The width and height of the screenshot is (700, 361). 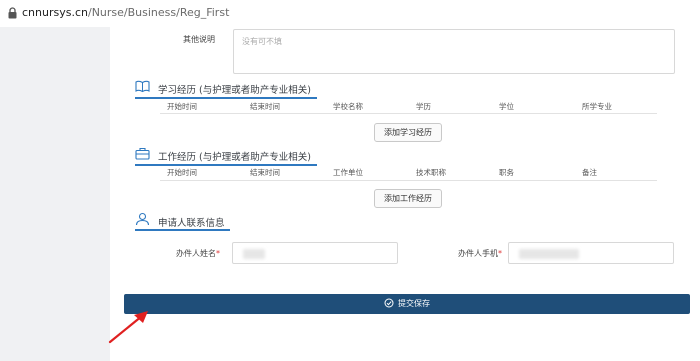 I want to click on name-label: 办件人姓名*, so click(x=185, y=253).